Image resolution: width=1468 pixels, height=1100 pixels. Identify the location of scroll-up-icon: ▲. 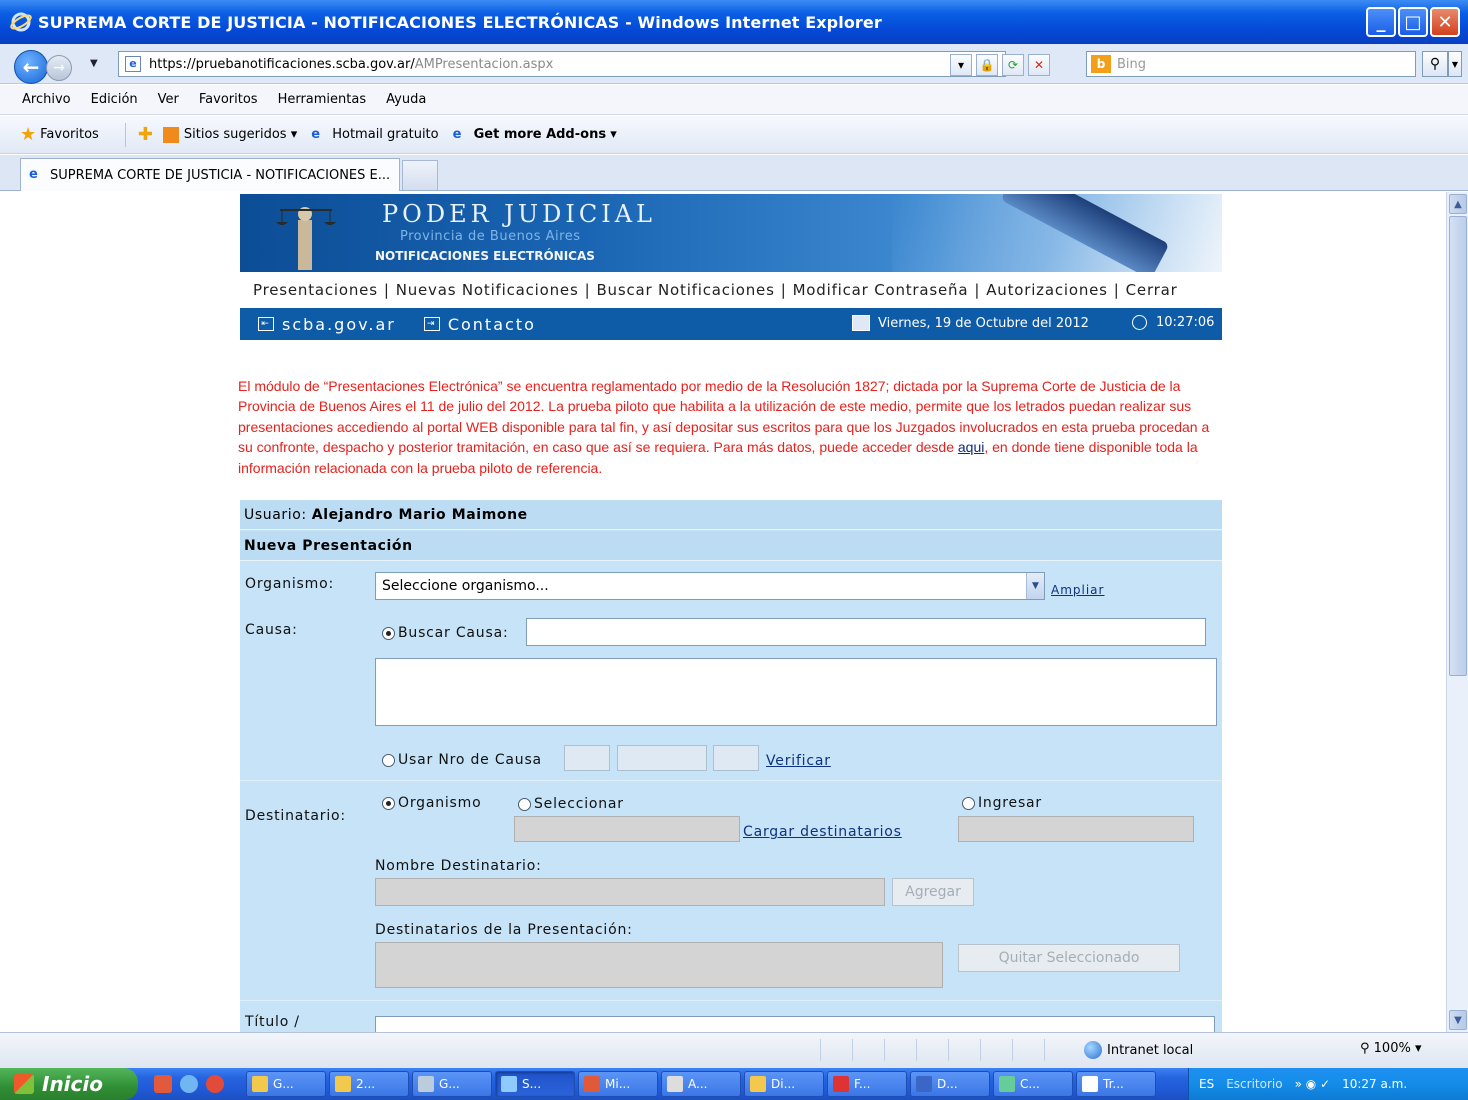
(1458, 204).